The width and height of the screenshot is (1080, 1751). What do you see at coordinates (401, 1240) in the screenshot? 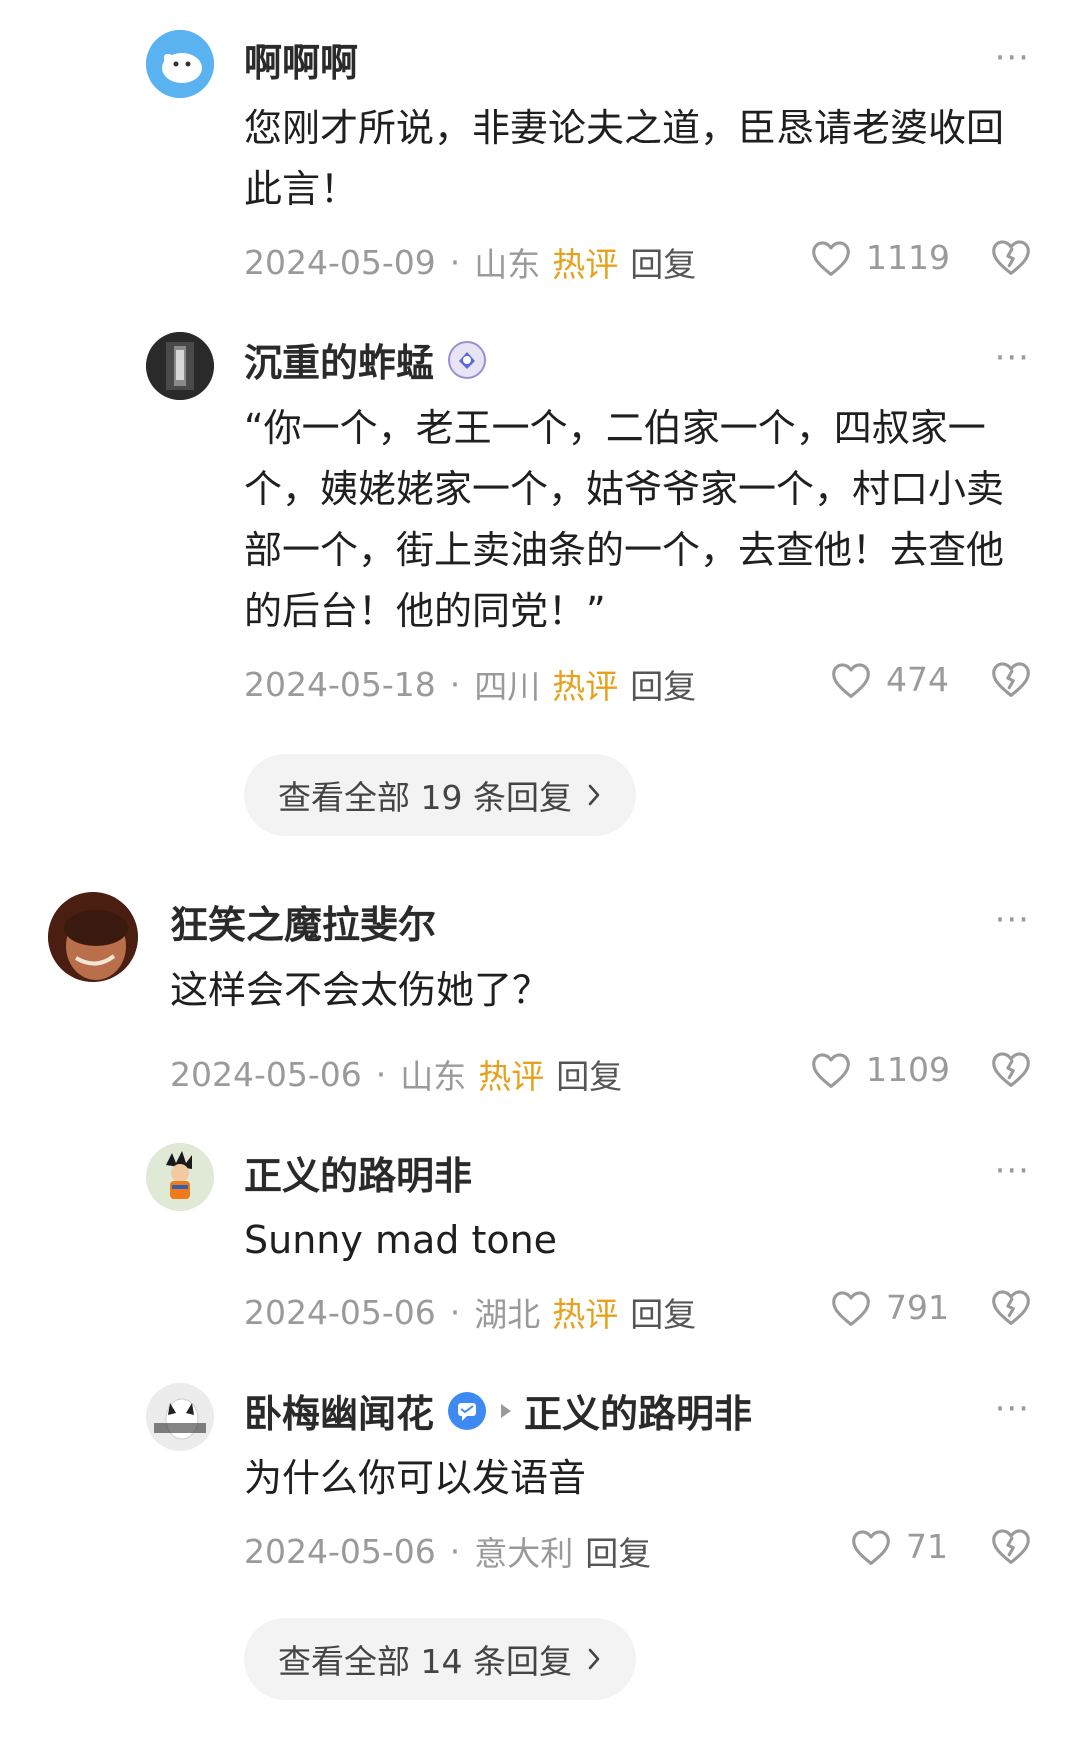
I see `comment-text: Sunny mad tone` at bounding box center [401, 1240].